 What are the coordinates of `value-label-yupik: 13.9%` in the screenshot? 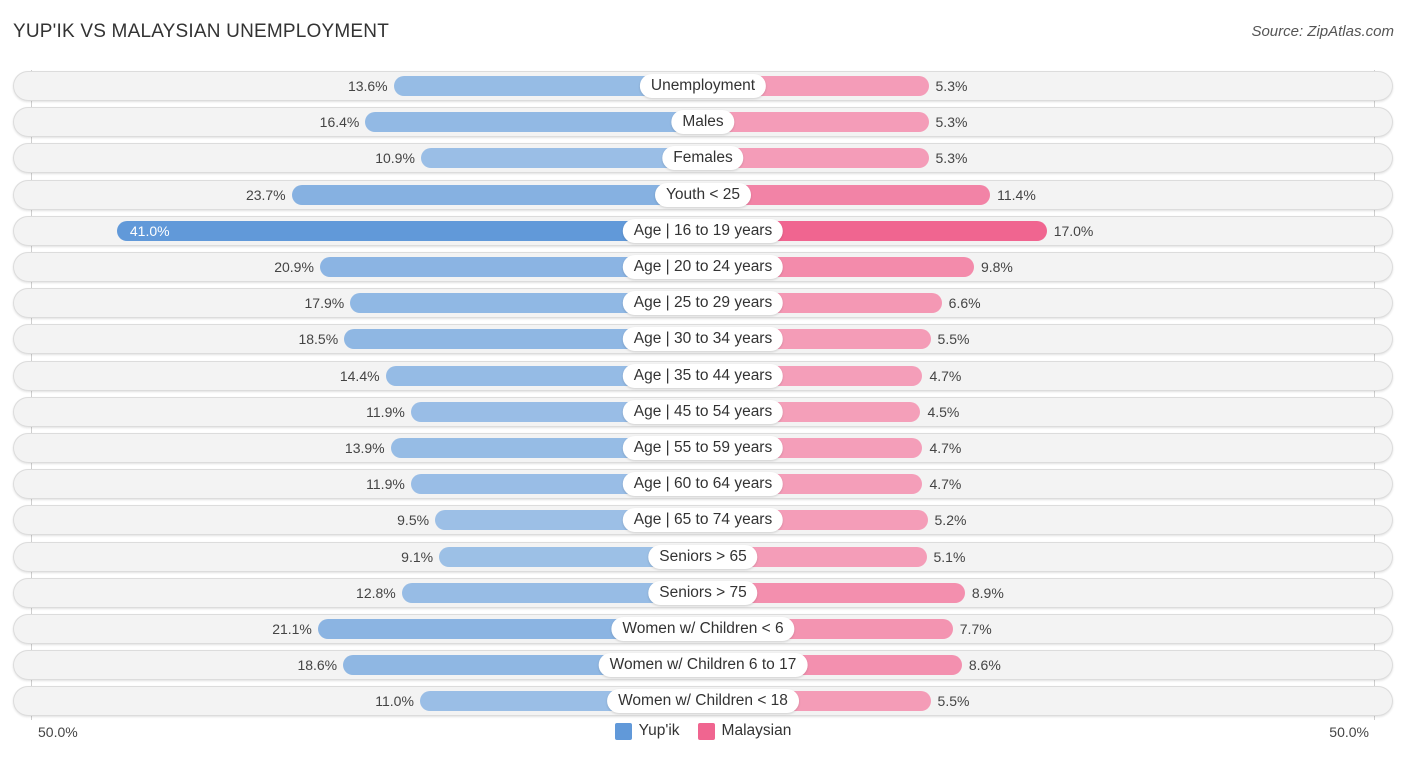 It's located at (364, 448).